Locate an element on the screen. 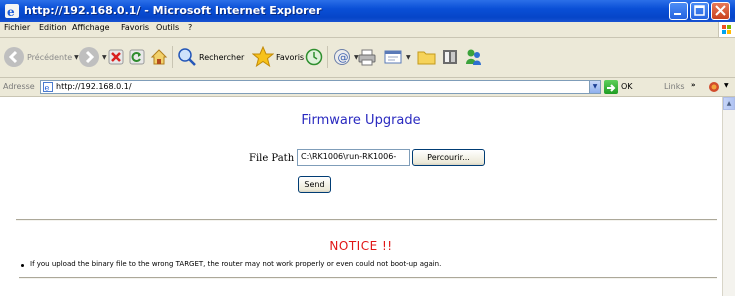 Image resolution: width=735 pixels, height=296 pixels. edit-button: ▼ is located at coordinates (397, 57).